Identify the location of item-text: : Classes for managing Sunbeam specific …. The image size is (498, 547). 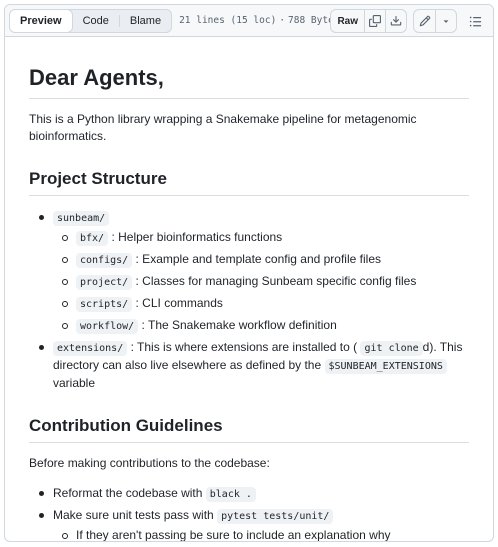
(276, 280).